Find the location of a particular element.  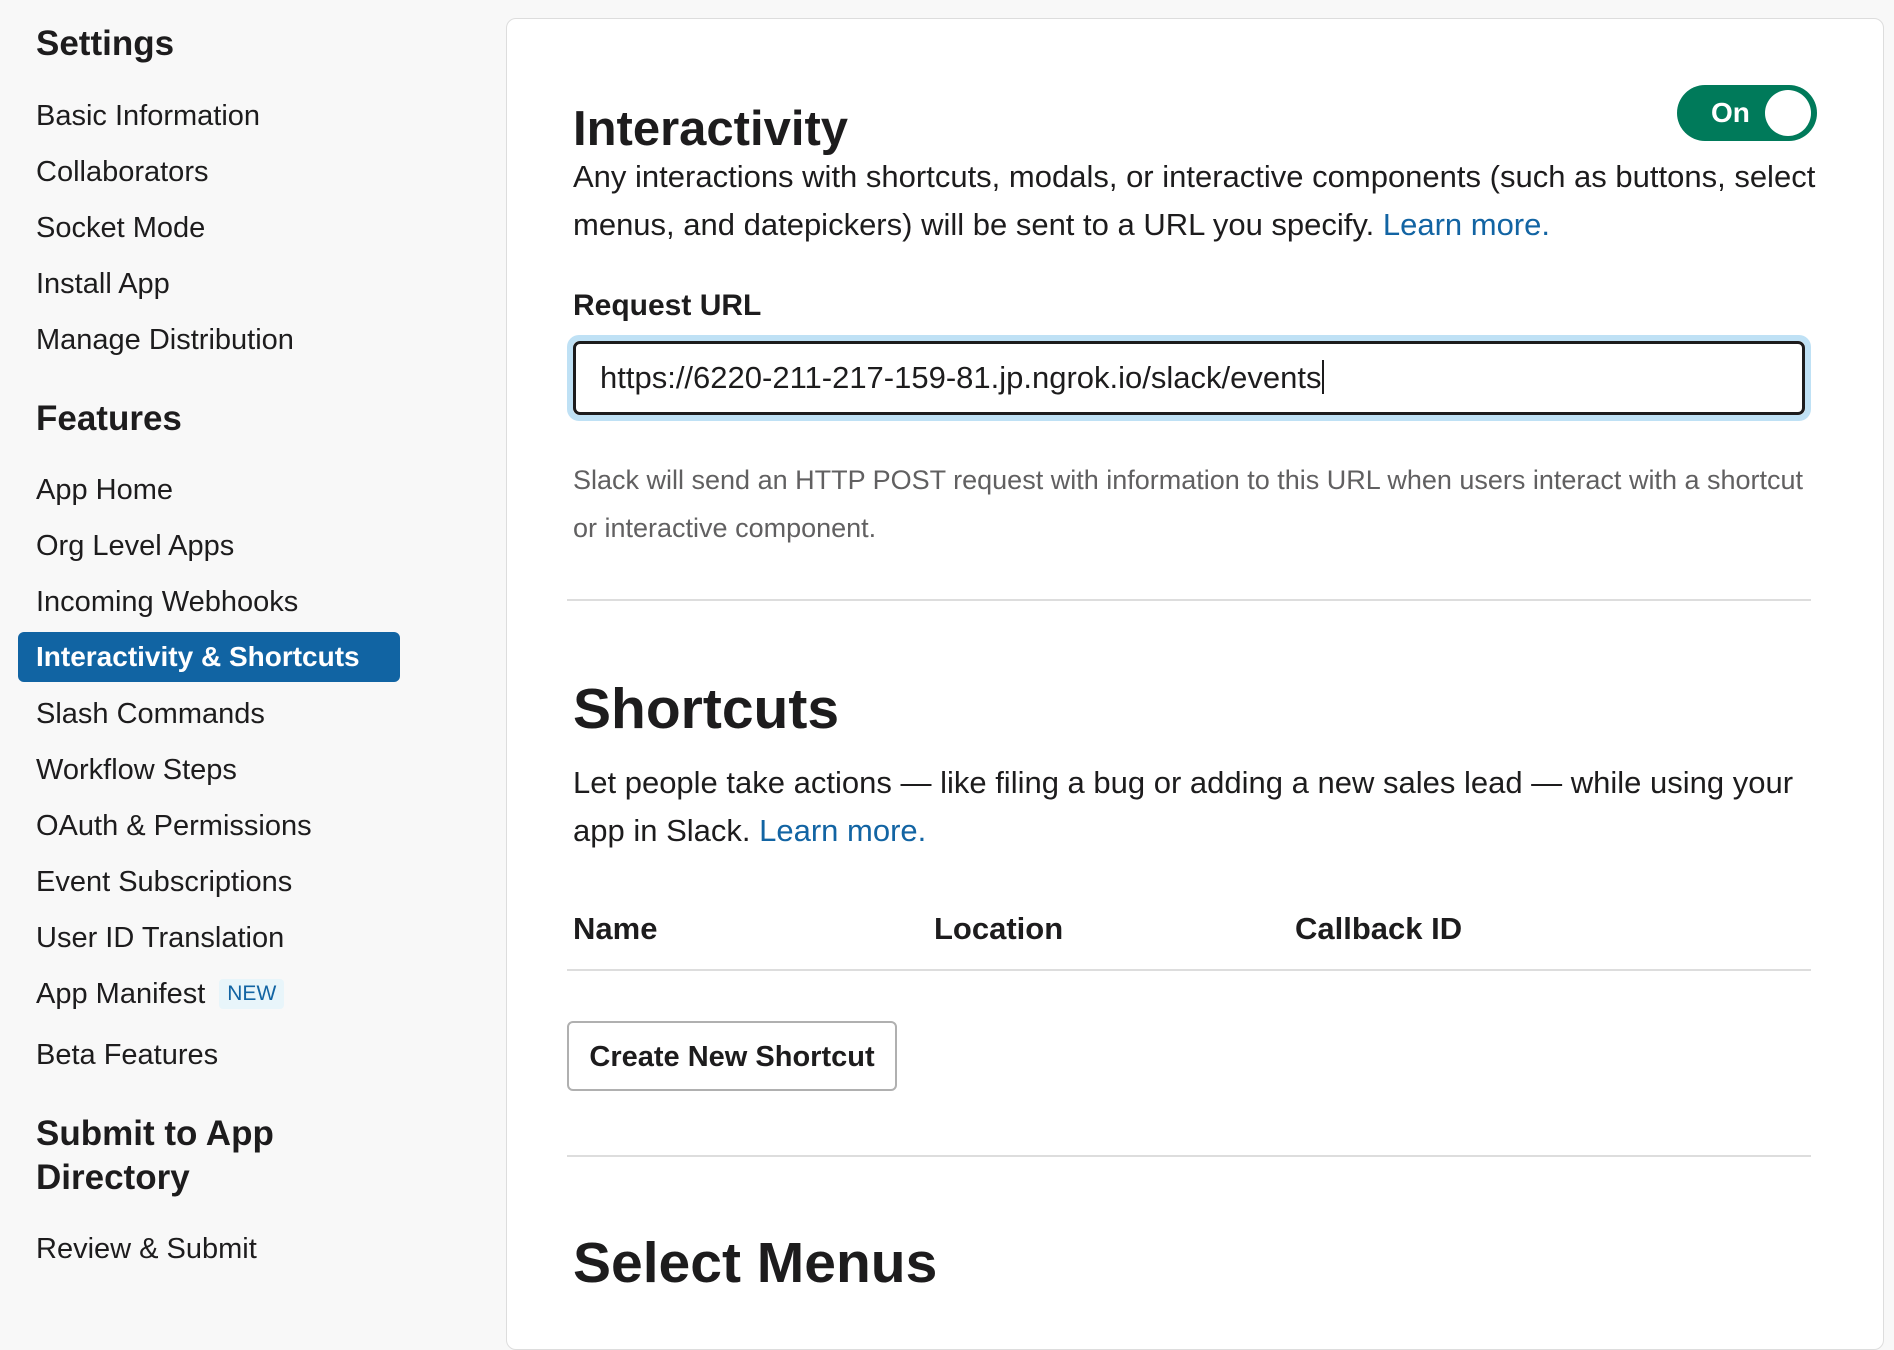

sidebar-item-interactivity-shortcuts: Interactivity & Shortcuts is located at coordinates (209, 657).